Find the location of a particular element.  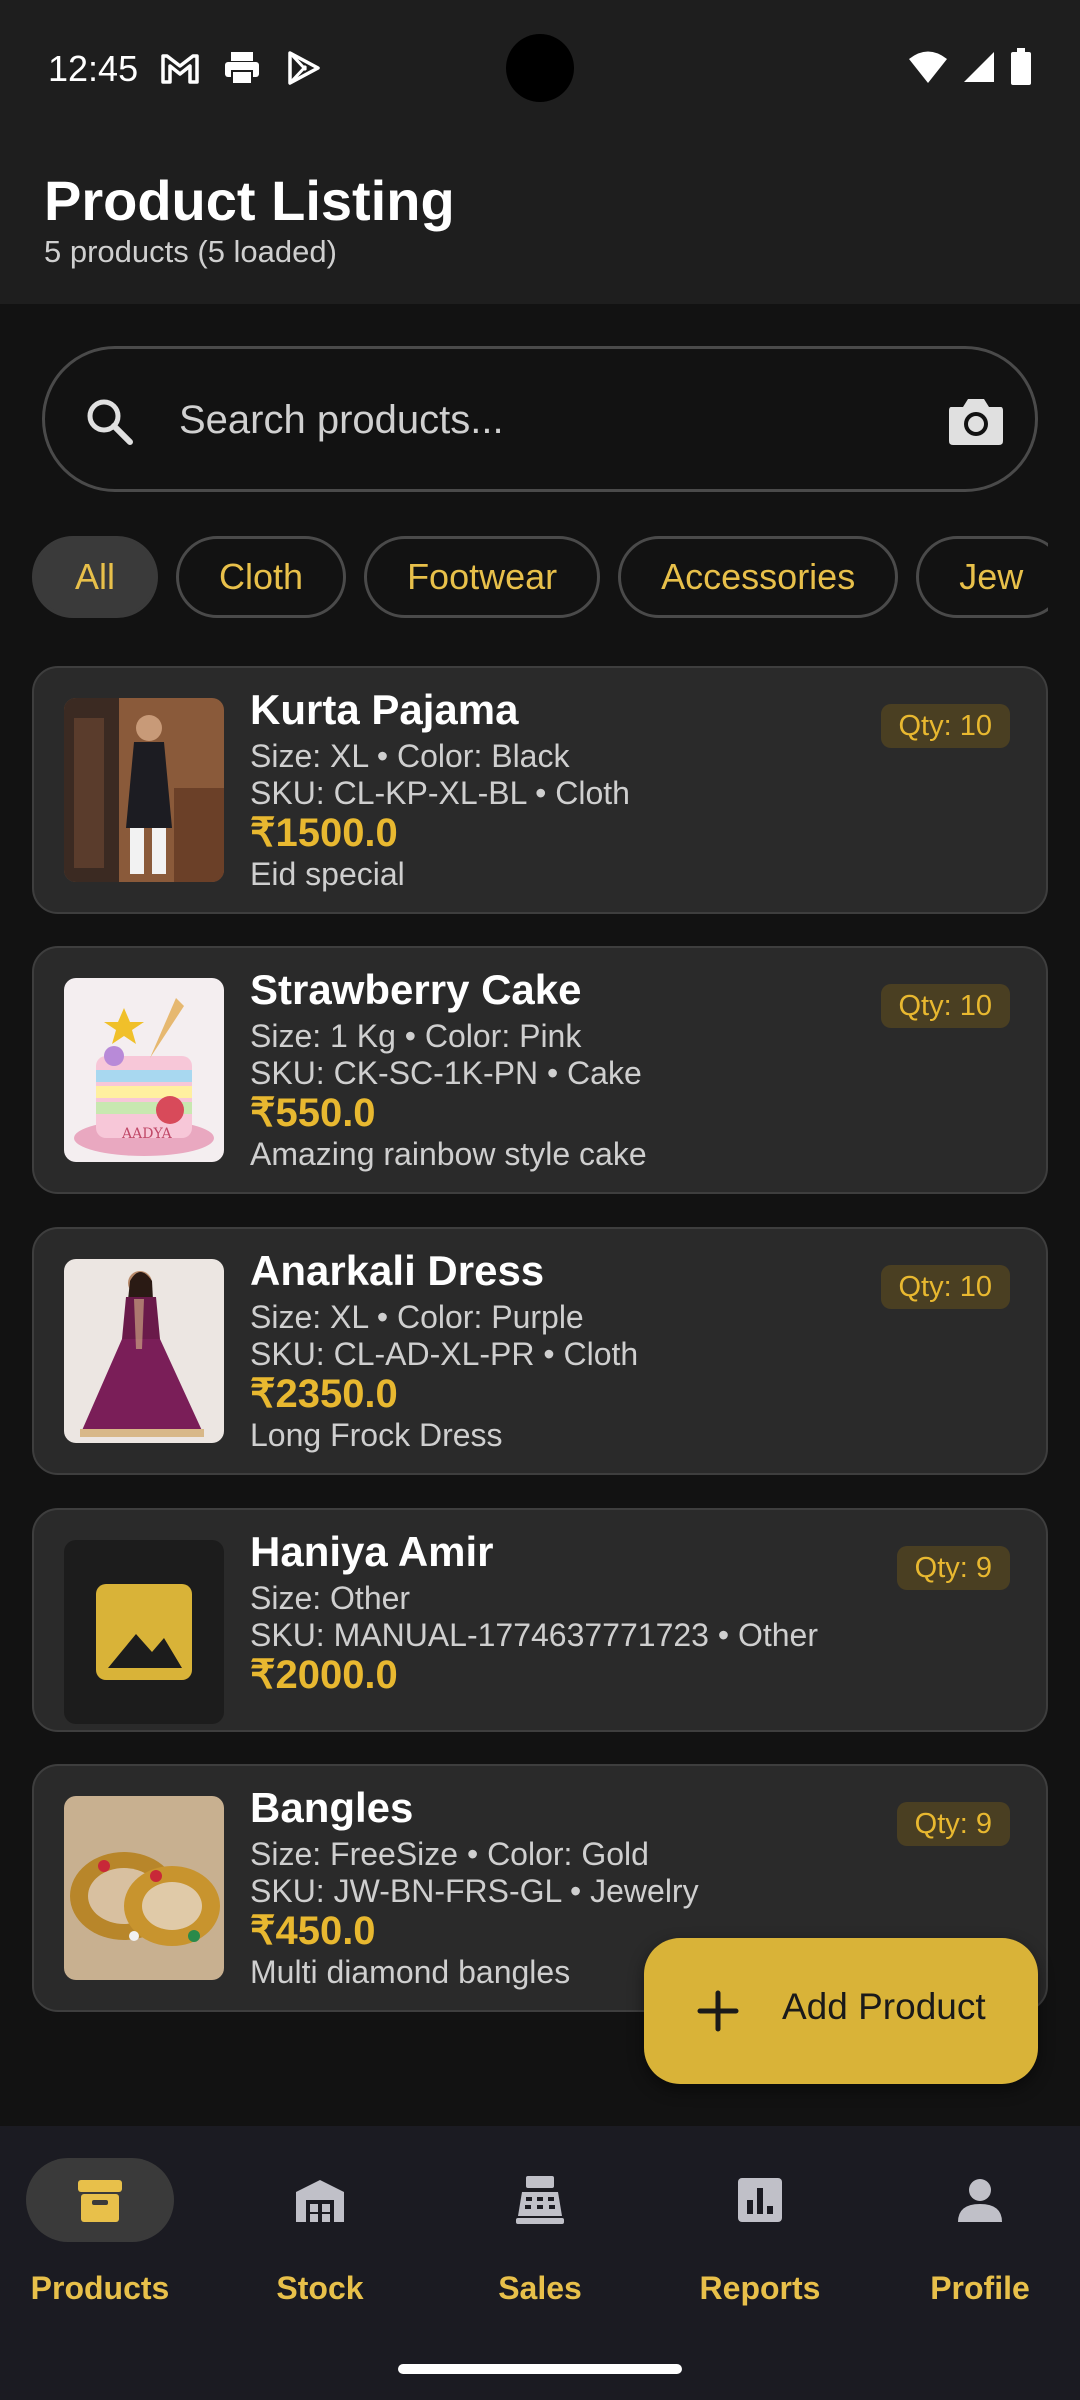

product-sku: SKU: CL-KP-XL-BL • Cloth is located at coordinates (440, 793).